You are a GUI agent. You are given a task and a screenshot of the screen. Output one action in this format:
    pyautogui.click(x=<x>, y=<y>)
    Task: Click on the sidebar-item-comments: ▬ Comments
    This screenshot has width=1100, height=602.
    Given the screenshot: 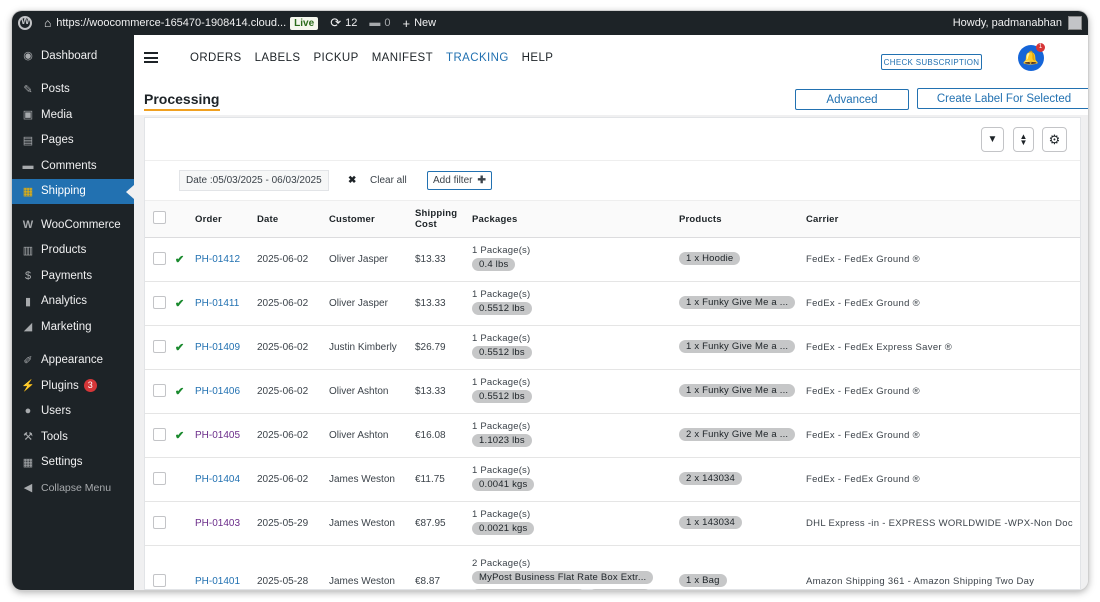 What is the action you would take?
    pyautogui.click(x=73, y=166)
    